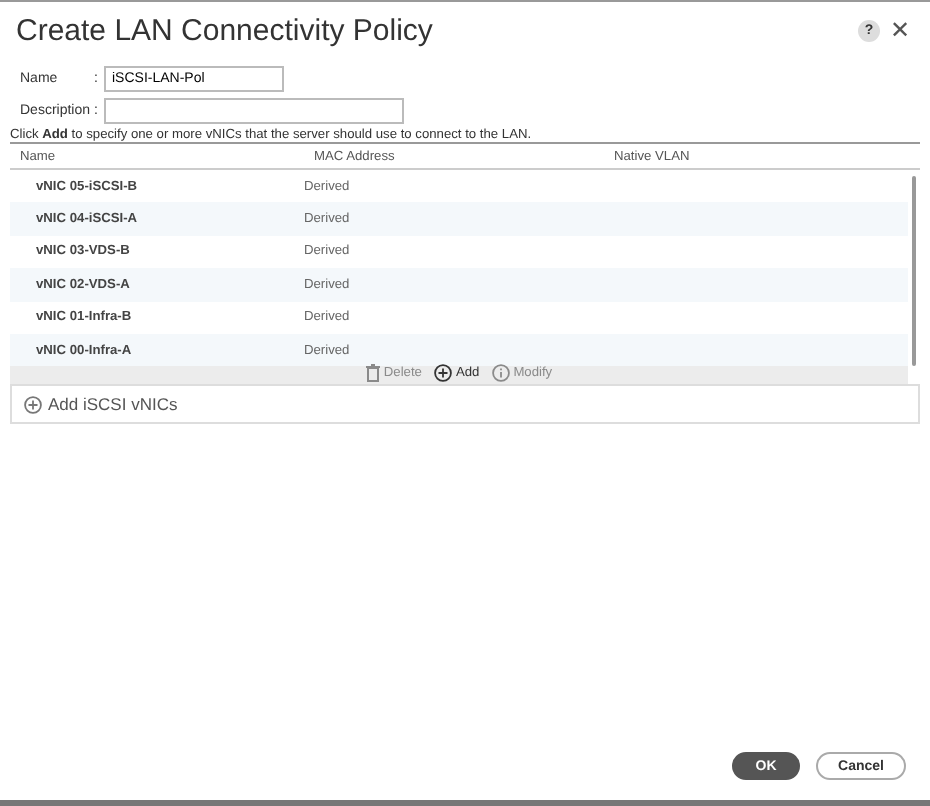  What do you see at coordinates (372, 373) in the screenshot?
I see `trash-icon` at bounding box center [372, 373].